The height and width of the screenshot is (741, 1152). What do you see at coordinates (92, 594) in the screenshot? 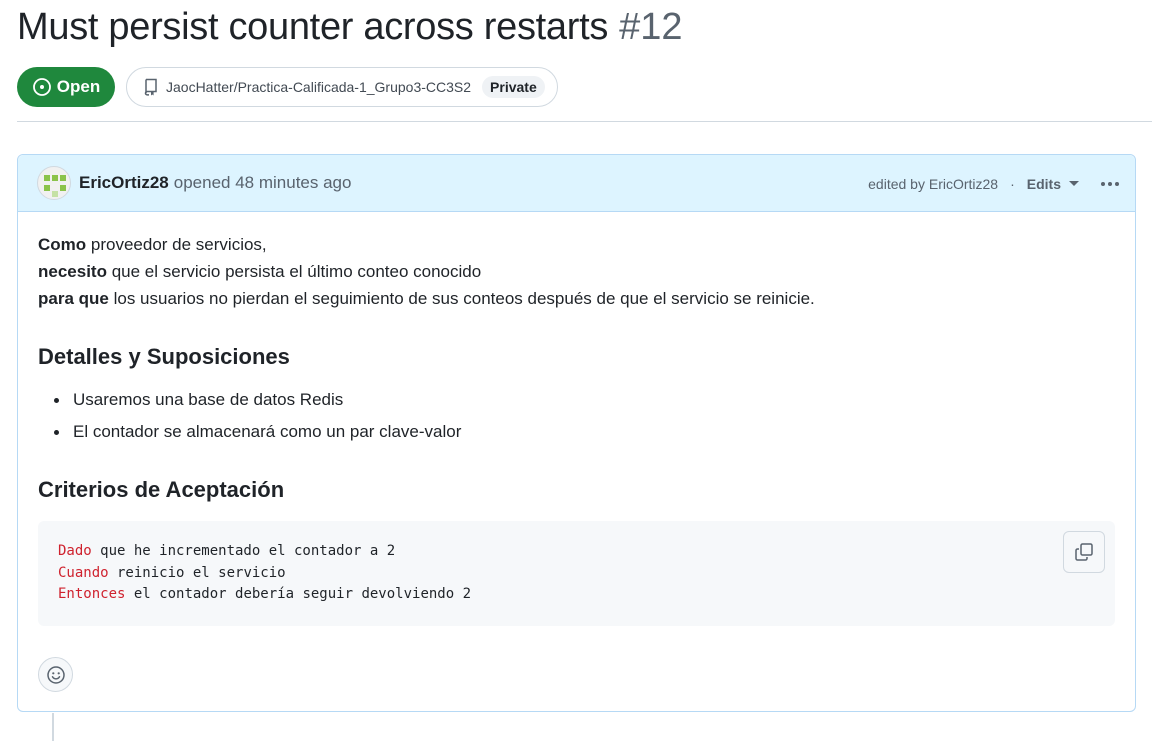
I see `code-keyword: Entonces` at bounding box center [92, 594].